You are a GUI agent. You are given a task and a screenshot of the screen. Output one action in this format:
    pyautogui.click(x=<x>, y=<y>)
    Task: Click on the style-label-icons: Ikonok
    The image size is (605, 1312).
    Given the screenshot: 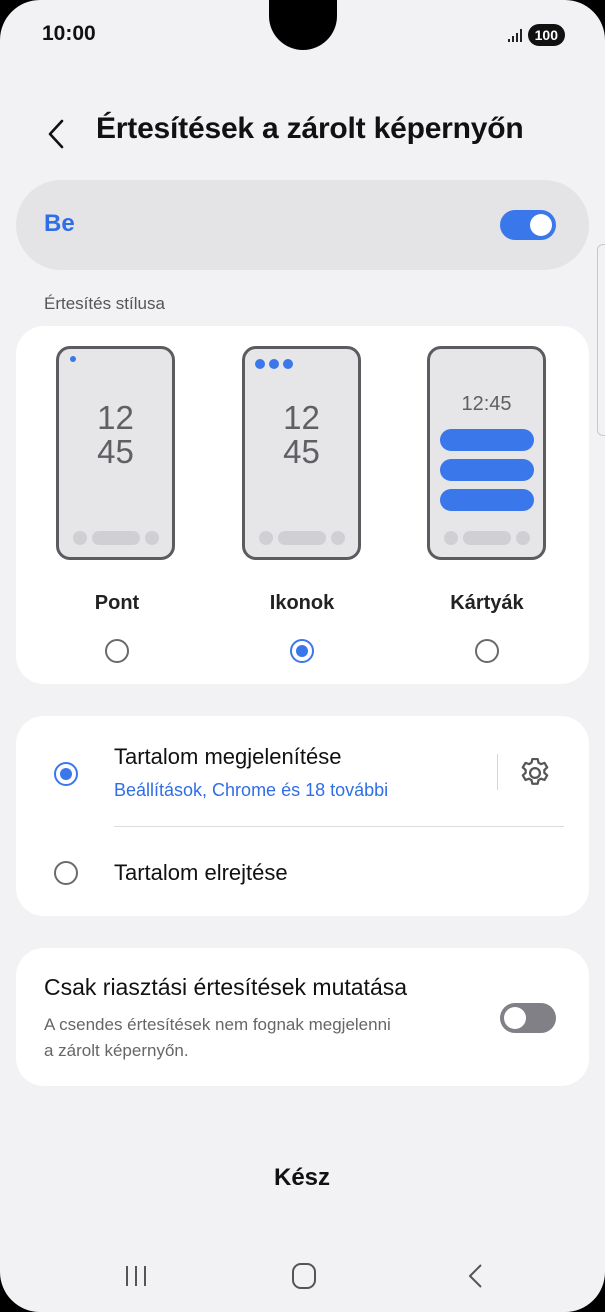 What is the action you would take?
    pyautogui.click(x=302, y=603)
    